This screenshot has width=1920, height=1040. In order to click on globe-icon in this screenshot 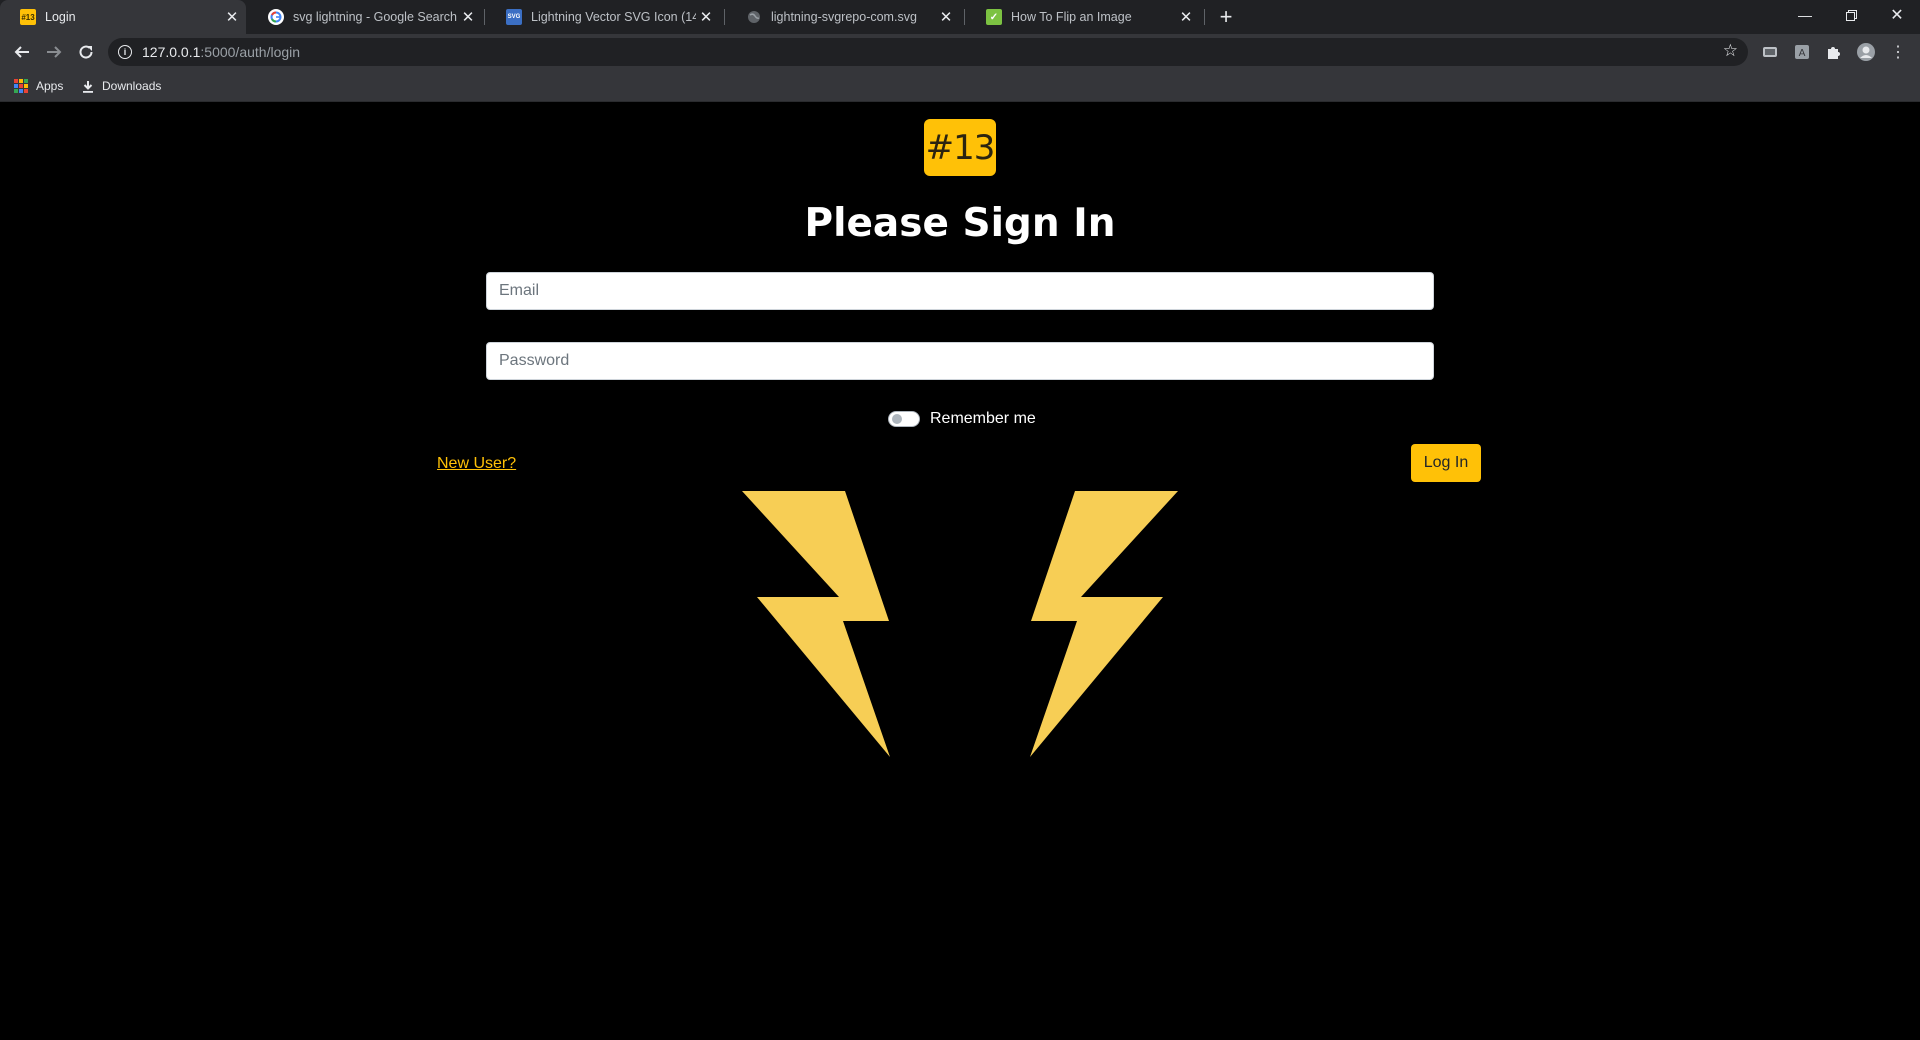, I will do `click(754, 17)`.